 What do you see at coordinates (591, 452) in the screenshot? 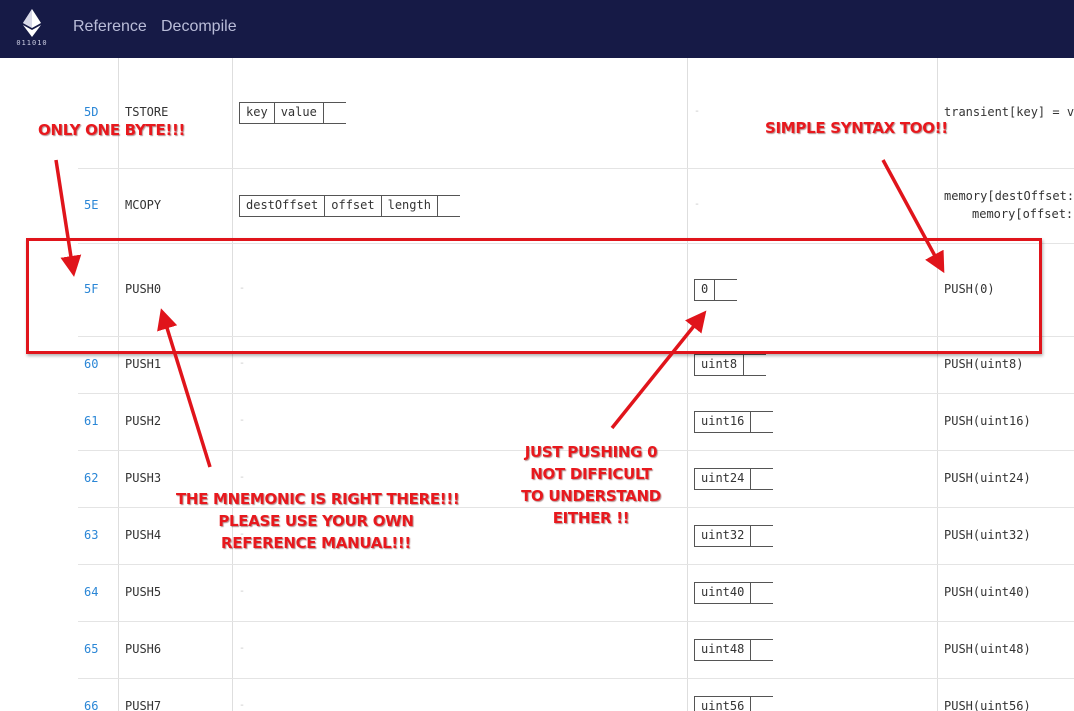
I see `annotation-line: JUST PUSHING 0` at bounding box center [591, 452].